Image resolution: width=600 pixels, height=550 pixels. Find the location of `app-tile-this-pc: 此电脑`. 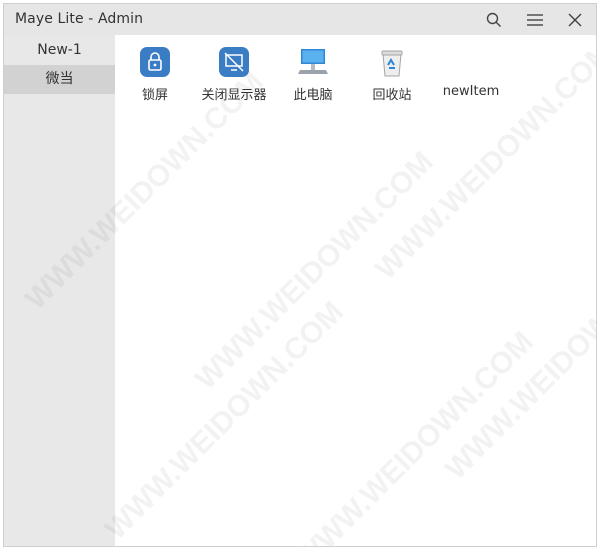

app-tile-this-pc: 此电脑 is located at coordinates (313, 74).